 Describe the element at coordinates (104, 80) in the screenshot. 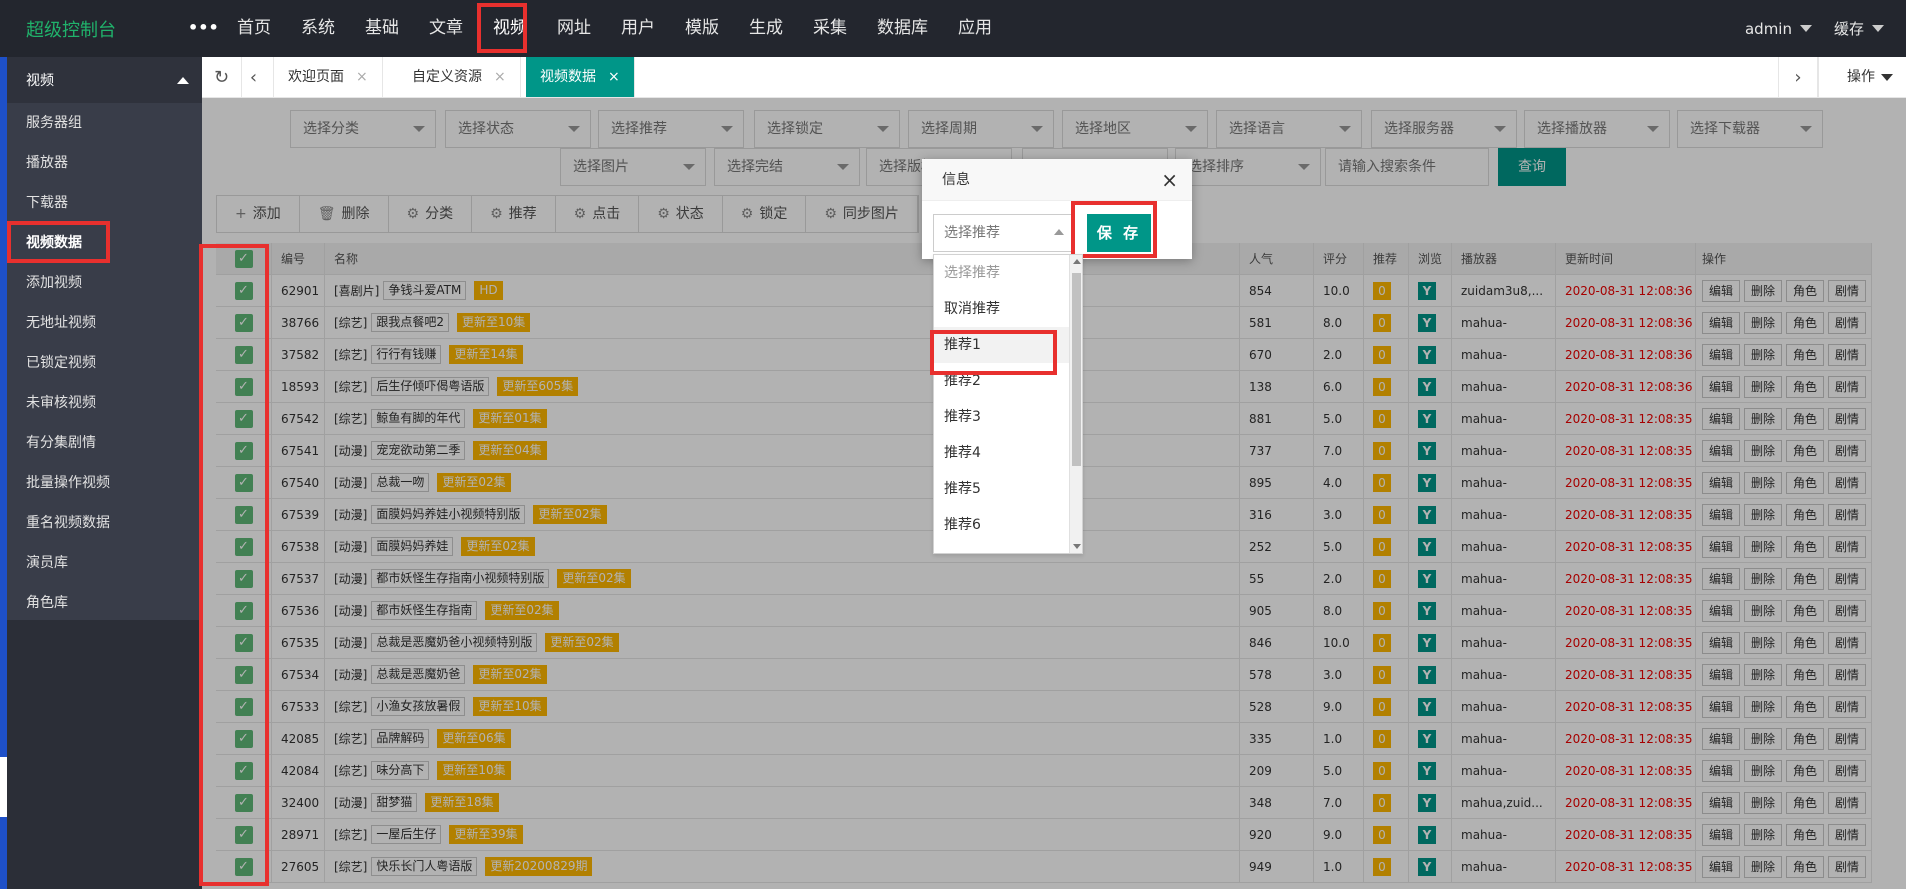

I see `sidebar-group-header: 视频` at that location.